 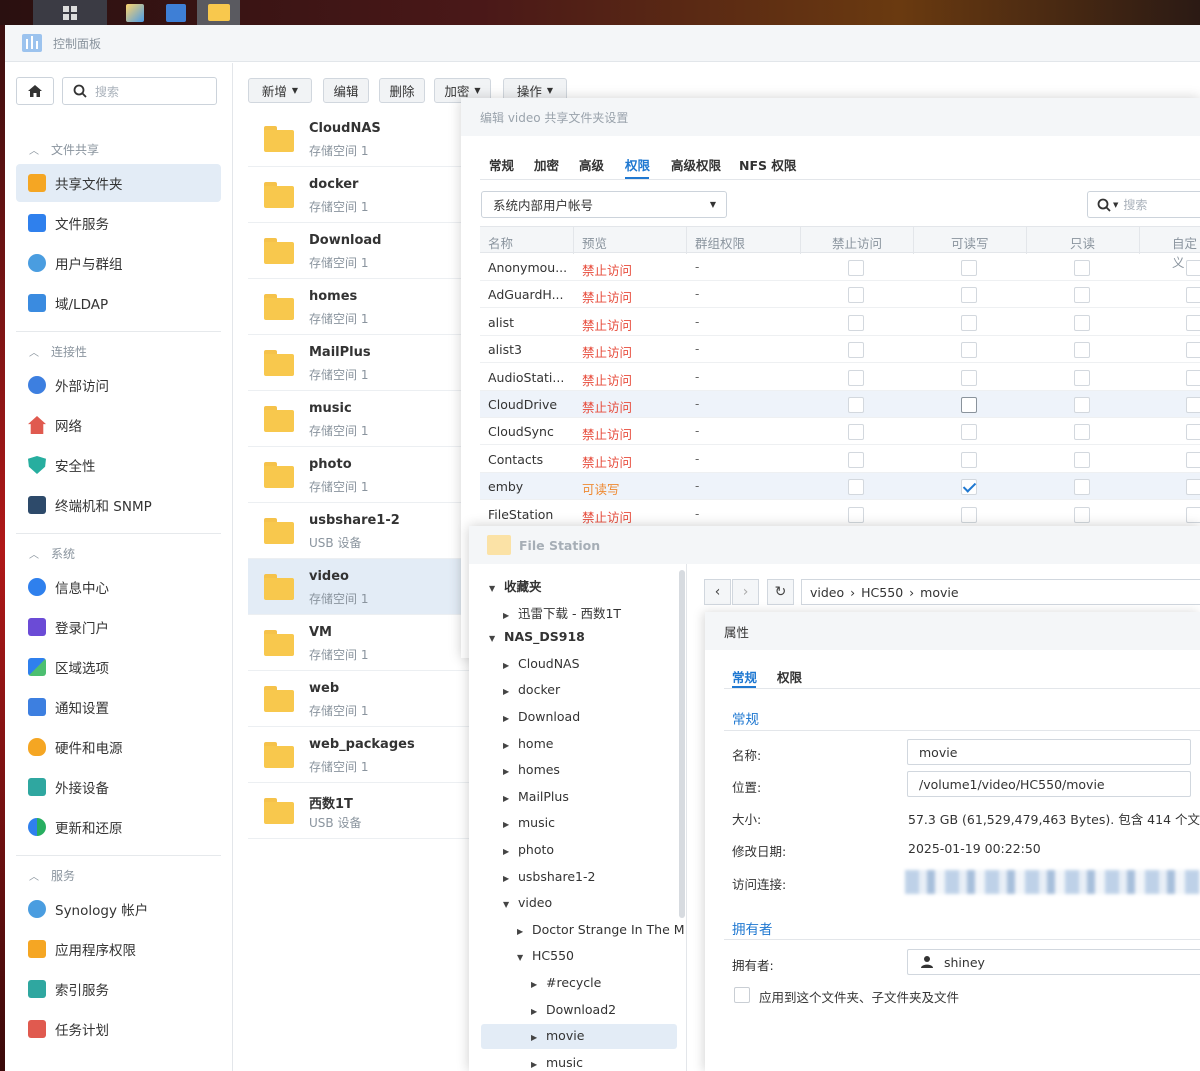 What do you see at coordinates (118, 627) in the screenshot?
I see `sidebar-item-login-portal: 登录门户` at bounding box center [118, 627].